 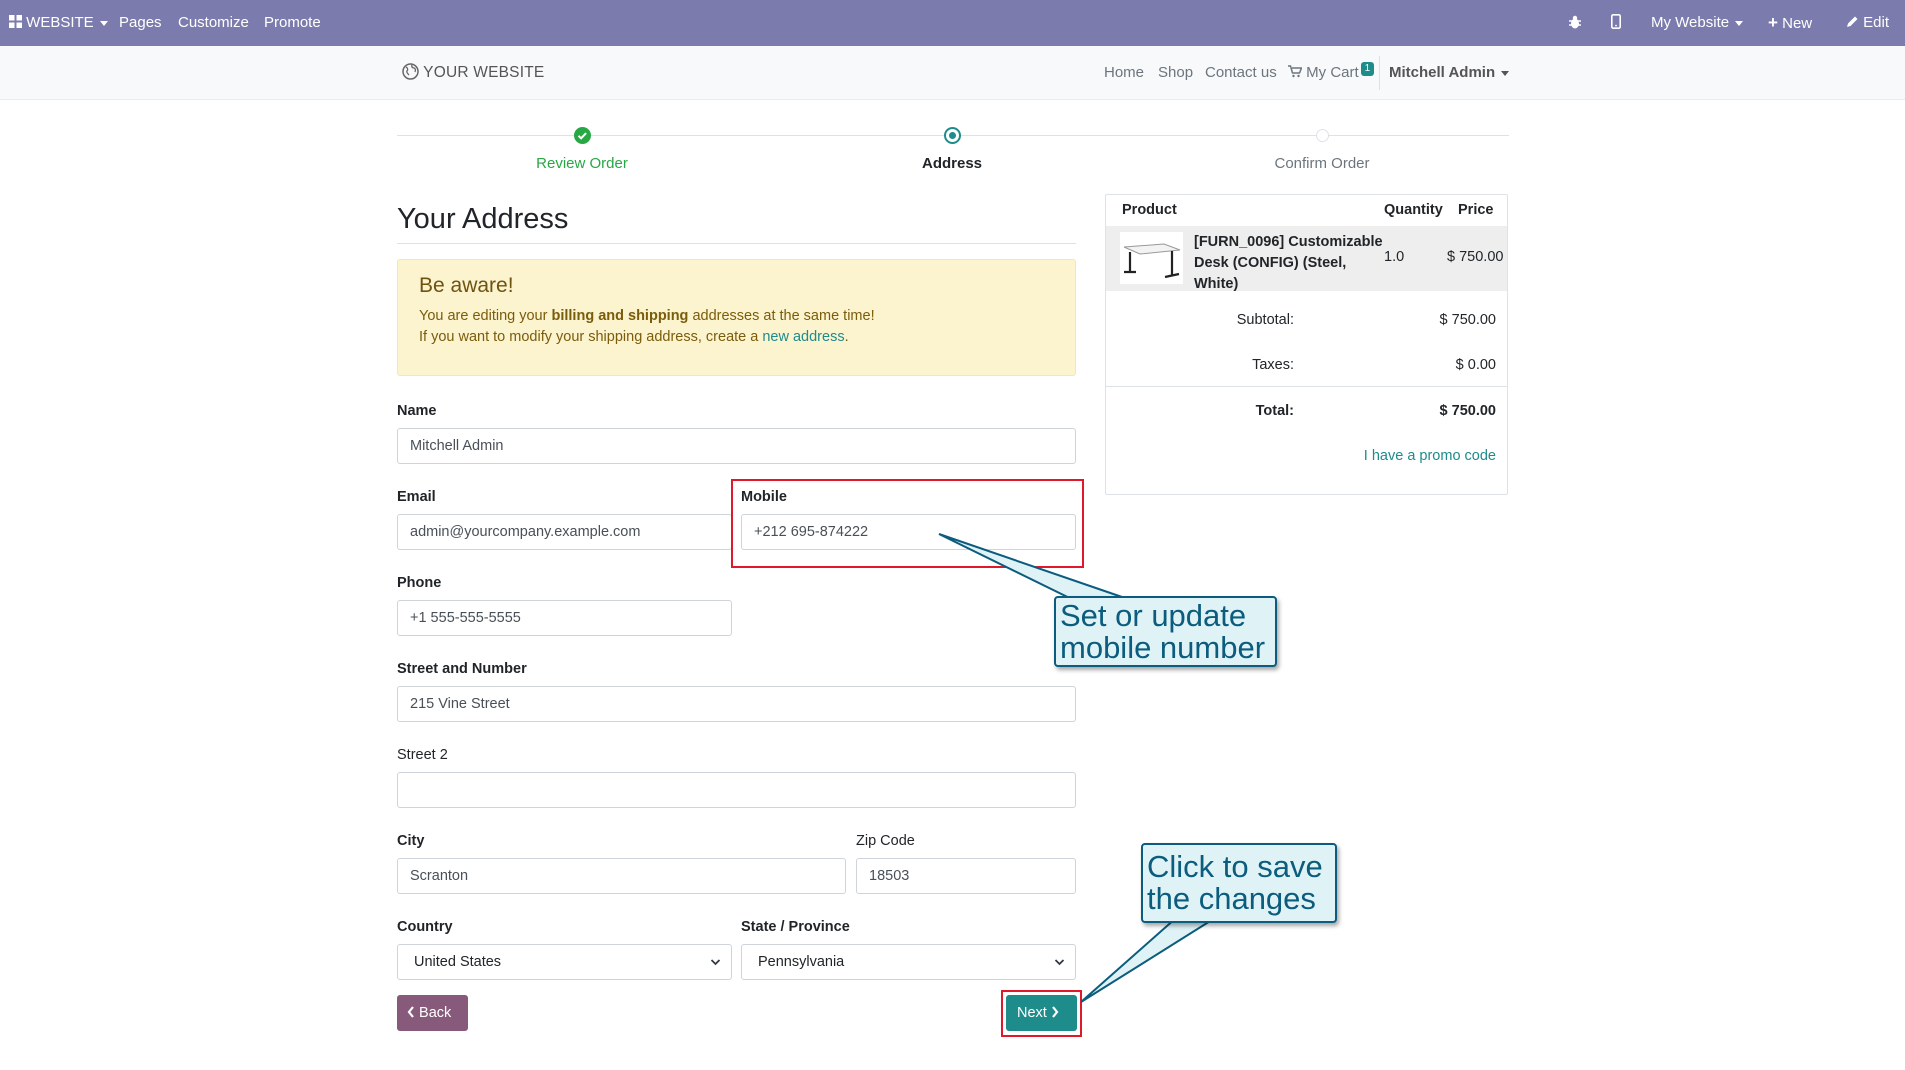 I want to click on next-button: Next, so click(x=1041, y=1013).